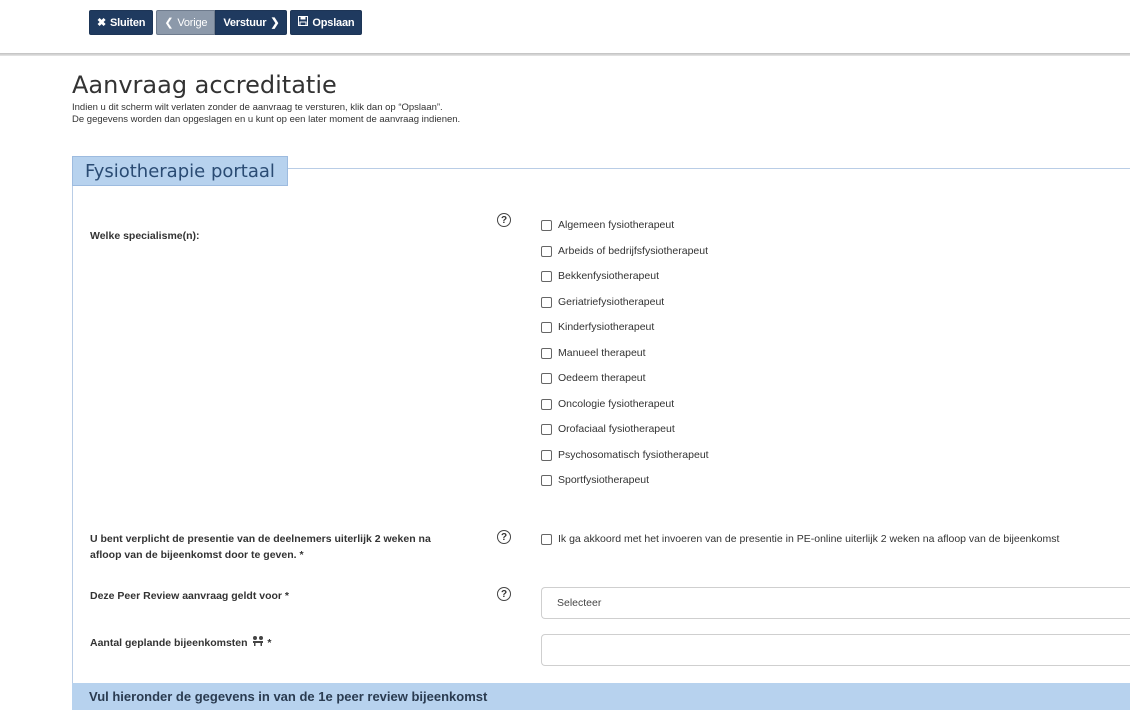  I want to click on peer-review-help-icon: ?, so click(504, 594).